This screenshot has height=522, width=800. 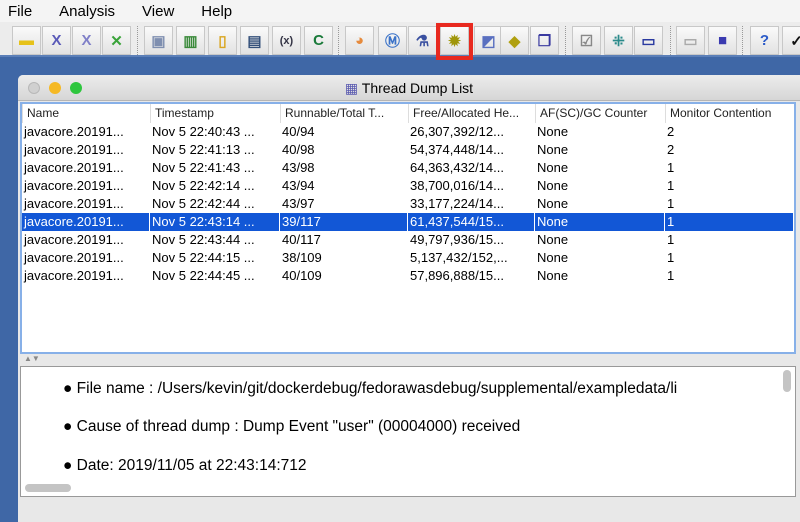 I want to click on help-button: ?, so click(x=764, y=40).